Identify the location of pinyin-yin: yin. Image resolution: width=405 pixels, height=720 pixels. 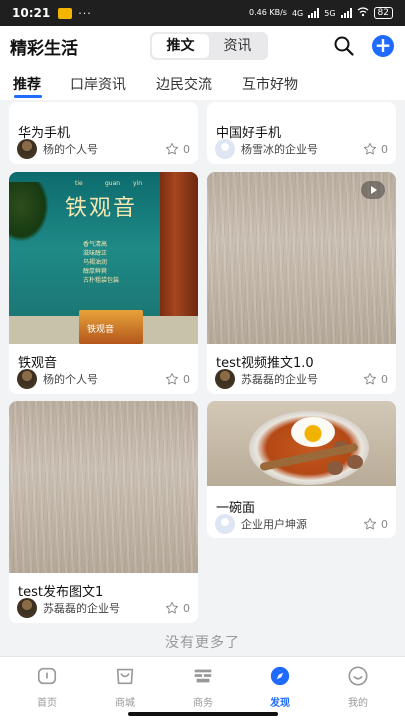
(138, 183).